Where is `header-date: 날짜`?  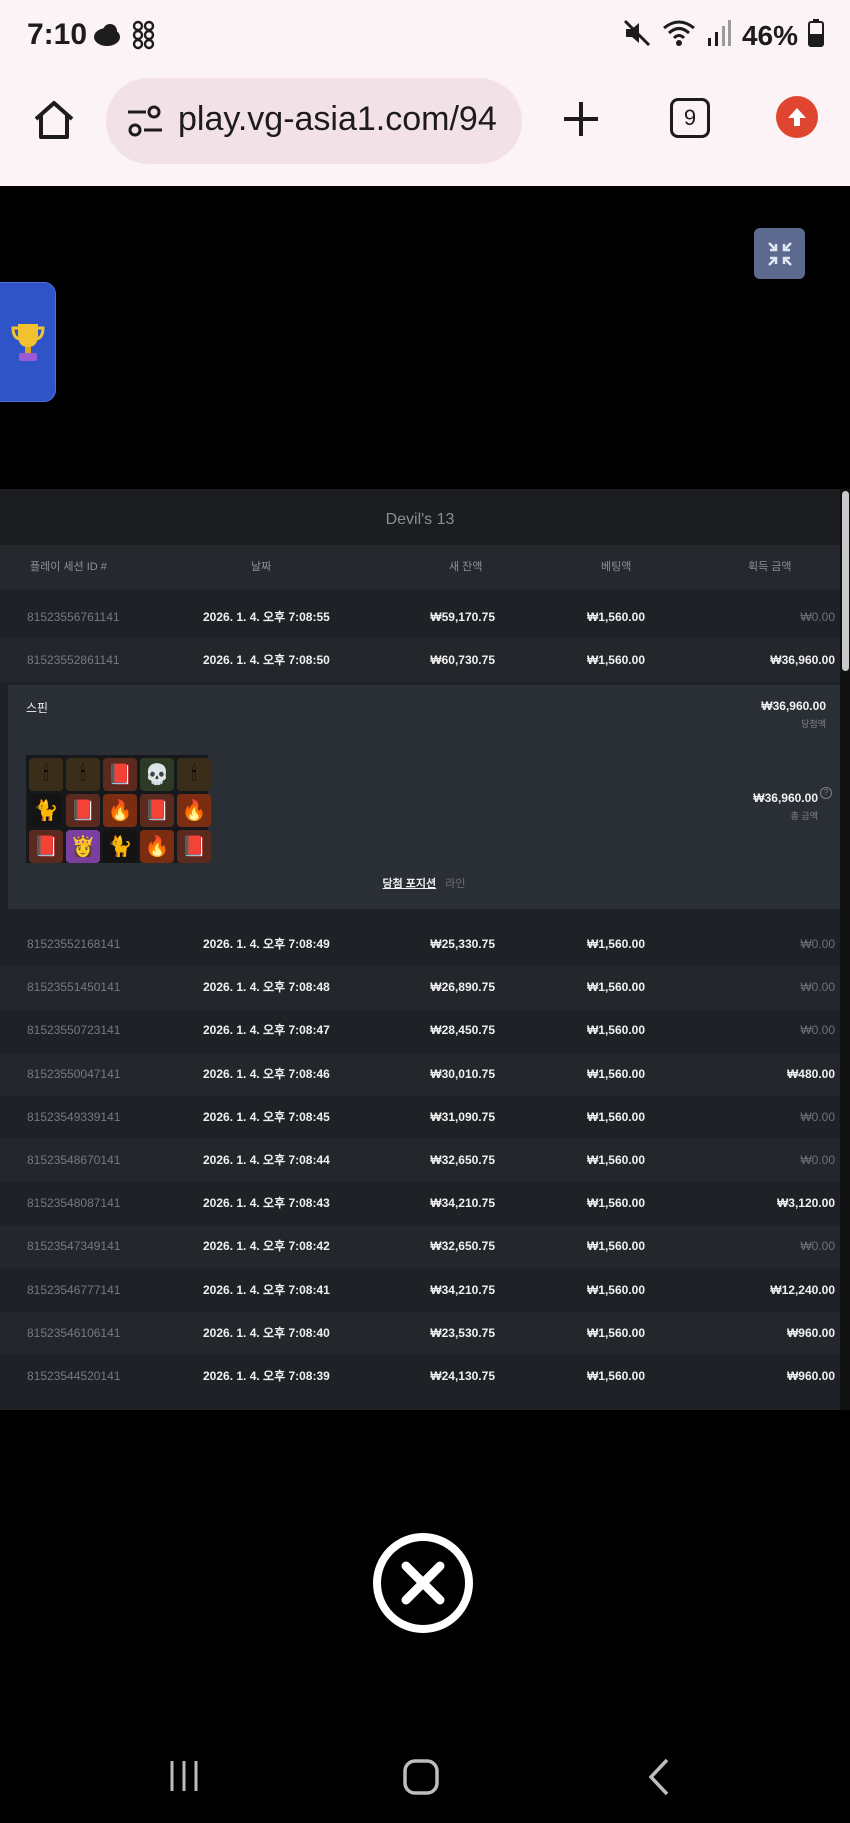
header-date: 날짜 is located at coordinates (261, 567).